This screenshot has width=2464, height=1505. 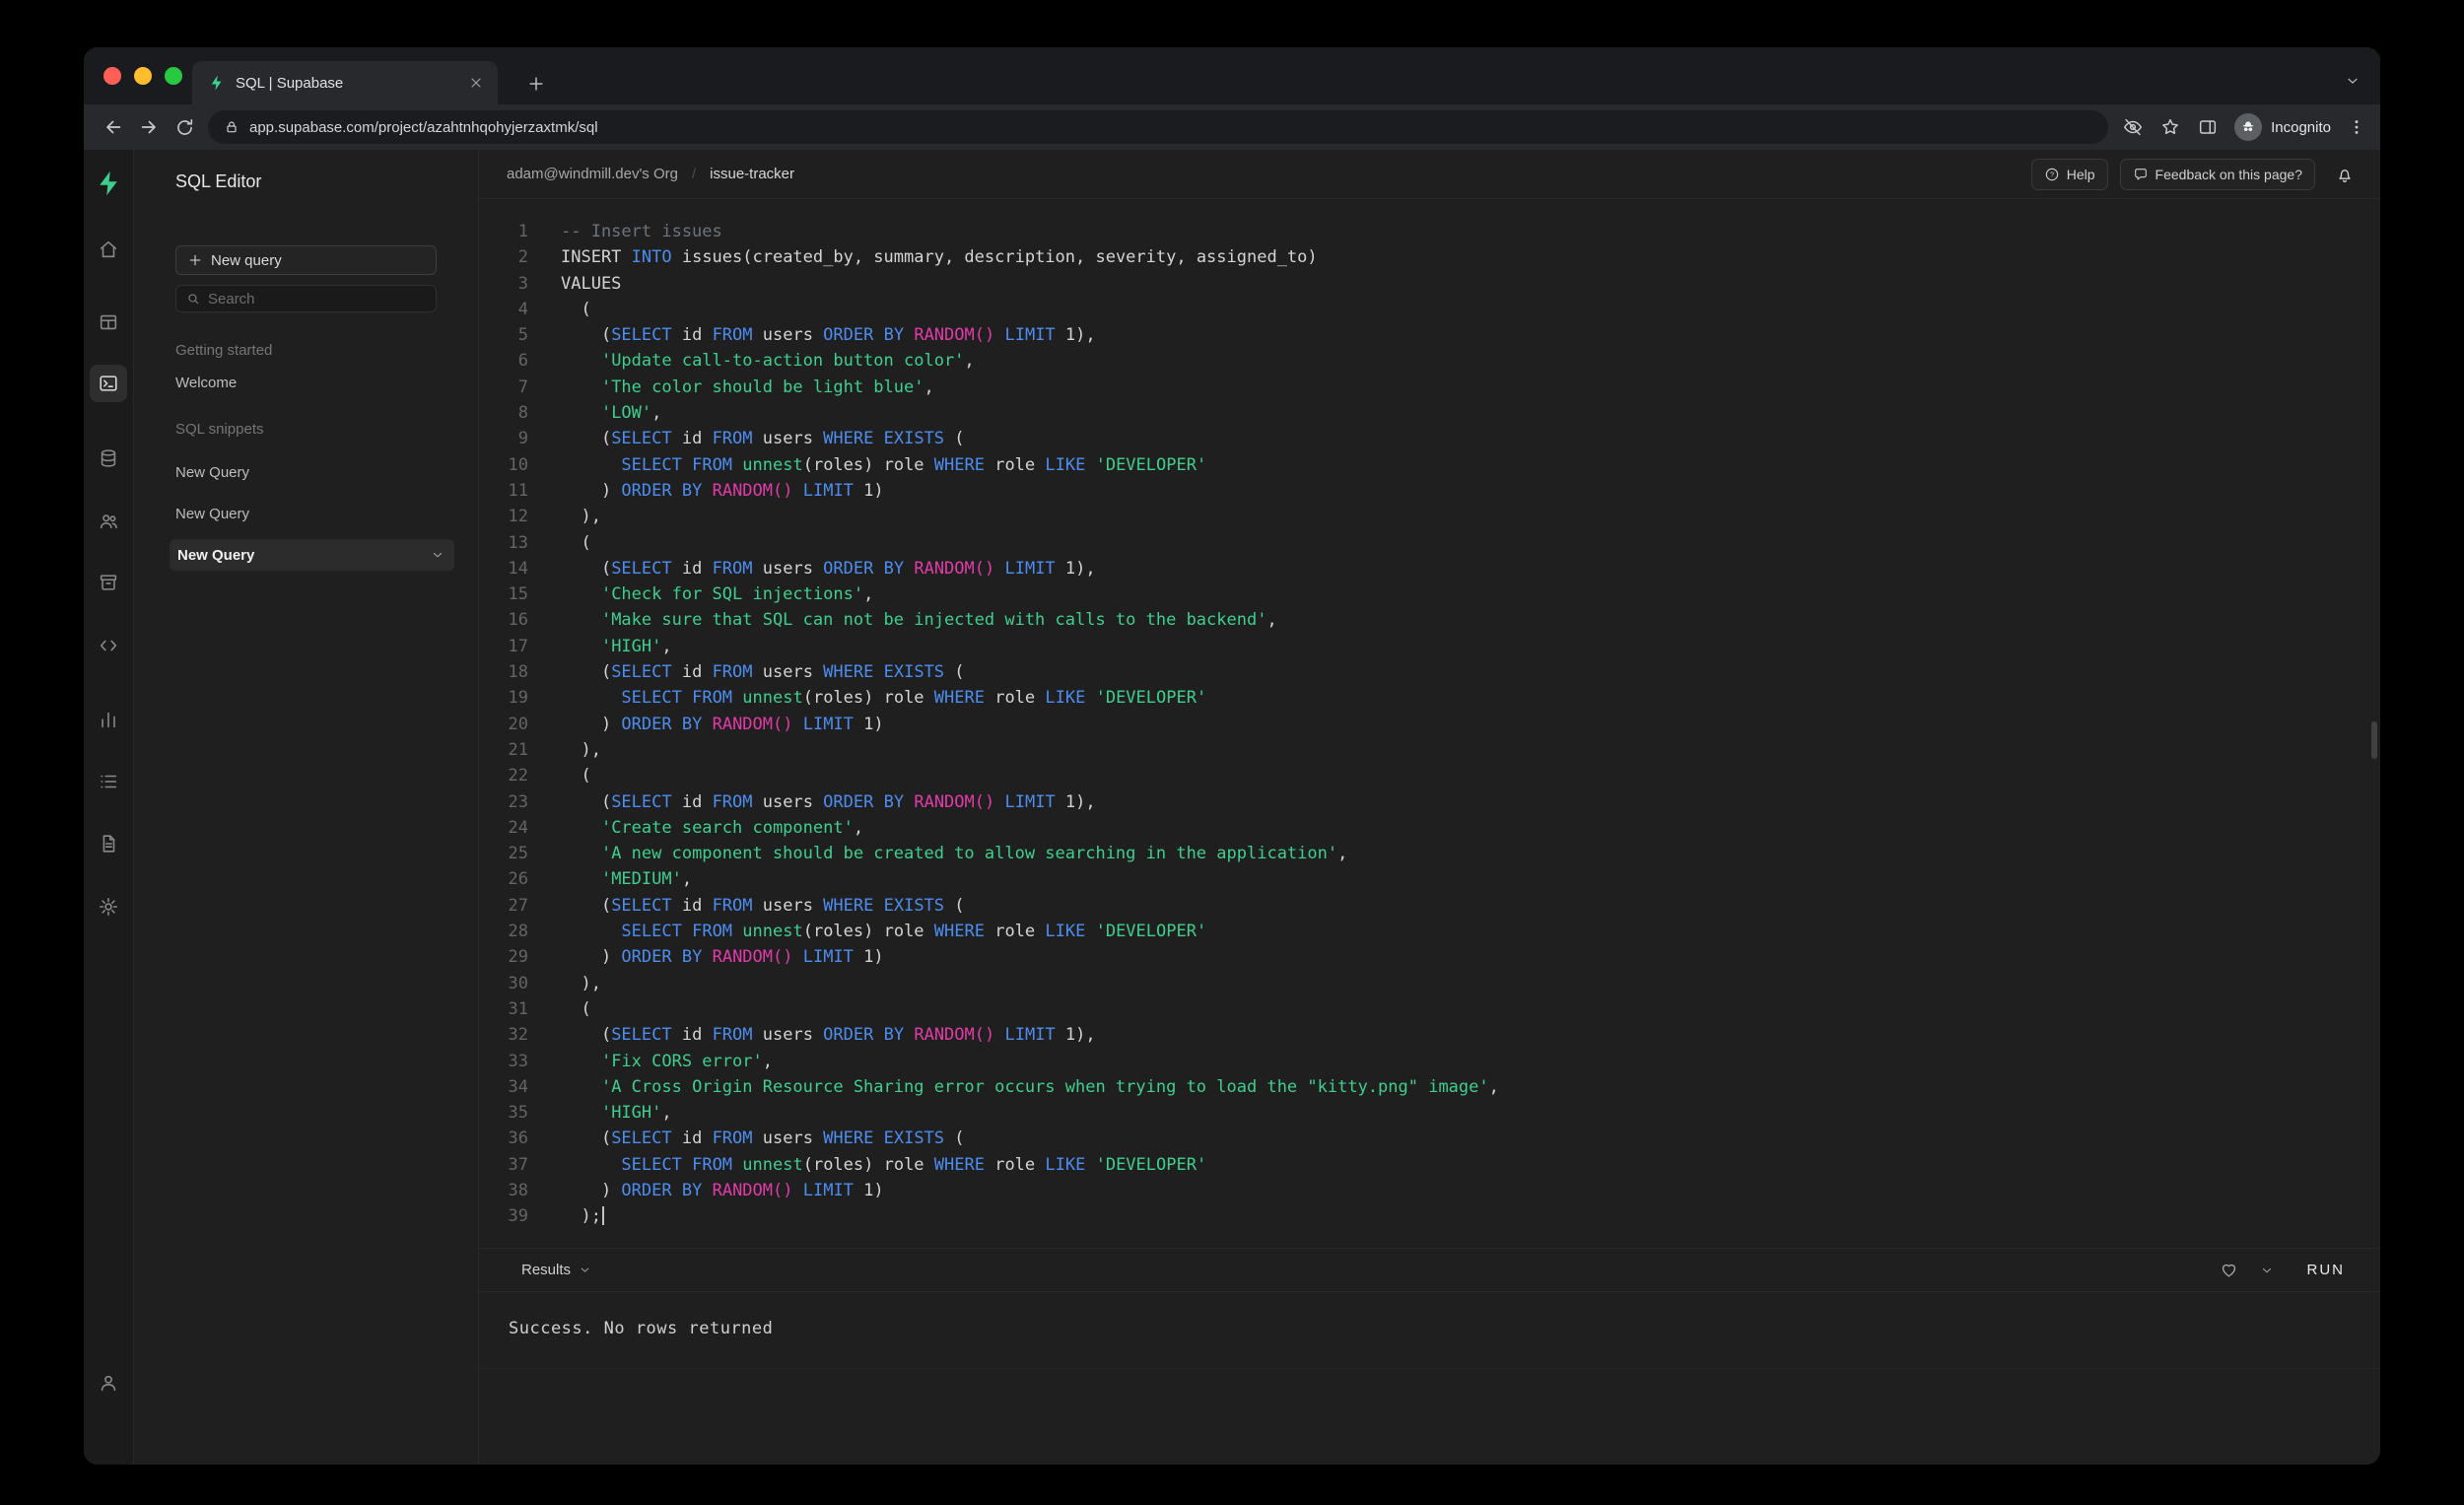 What do you see at coordinates (2069, 174) in the screenshot?
I see `help-button: ? Help` at bounding box center [2069, 174].